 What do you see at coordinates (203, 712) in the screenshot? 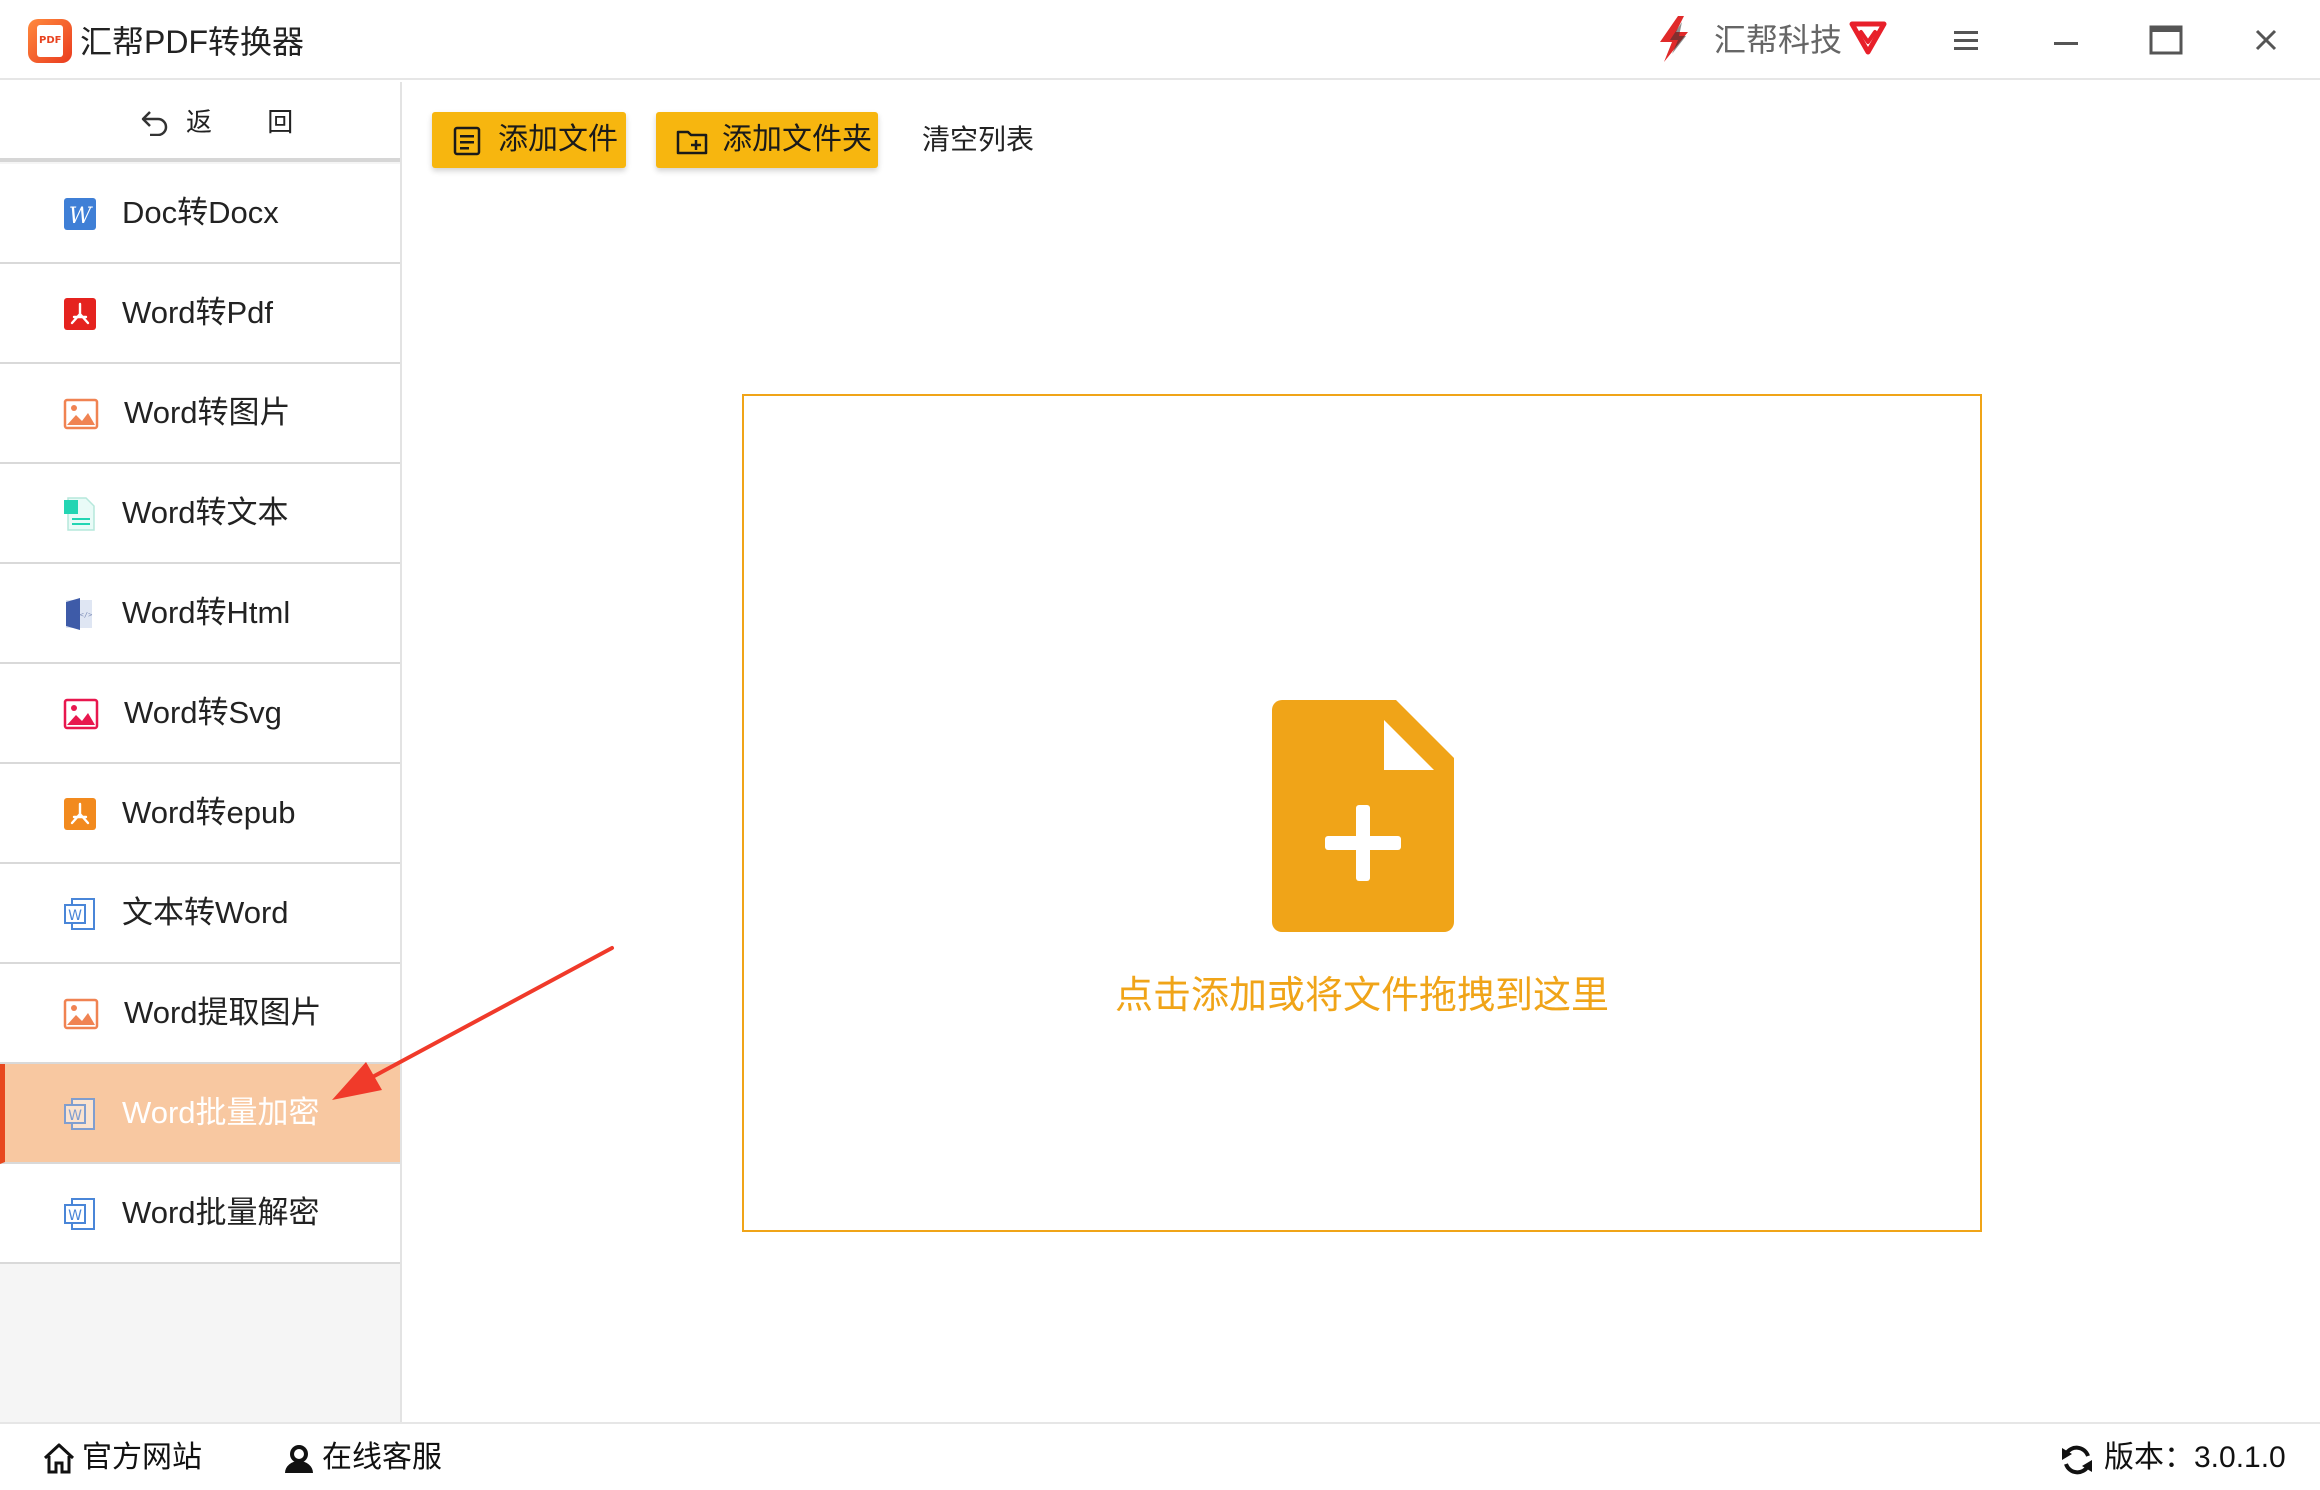
I see `sidebar-item-label: Word转Svg` at bounding box center [203, 712].